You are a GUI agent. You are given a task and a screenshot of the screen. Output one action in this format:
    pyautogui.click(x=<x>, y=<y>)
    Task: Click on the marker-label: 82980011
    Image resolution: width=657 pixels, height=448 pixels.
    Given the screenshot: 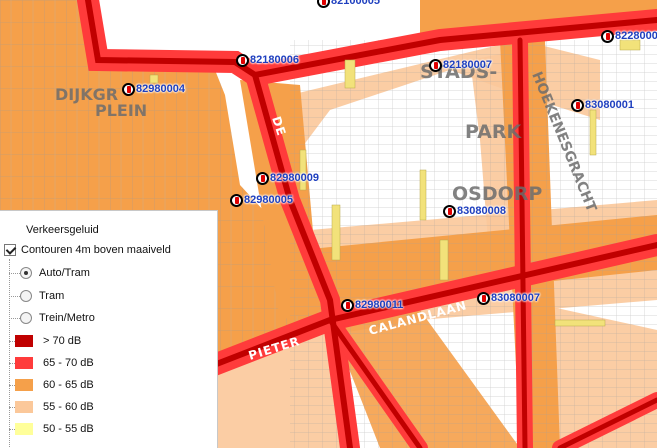 What is the action you would take?
    pyautogui.click(x=379, y=305)
    